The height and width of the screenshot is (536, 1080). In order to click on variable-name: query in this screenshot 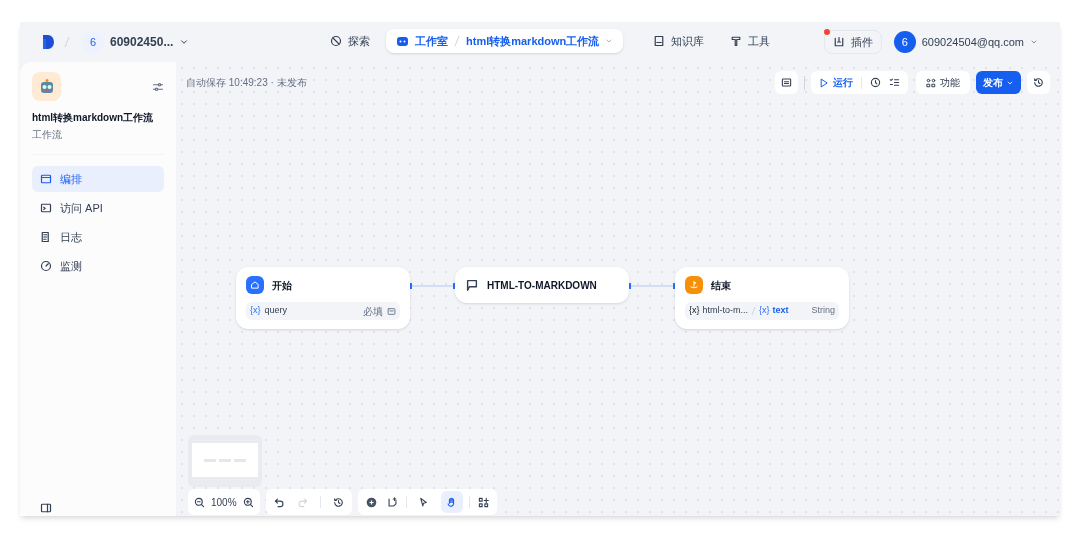, I will do `click(276, 311)`.